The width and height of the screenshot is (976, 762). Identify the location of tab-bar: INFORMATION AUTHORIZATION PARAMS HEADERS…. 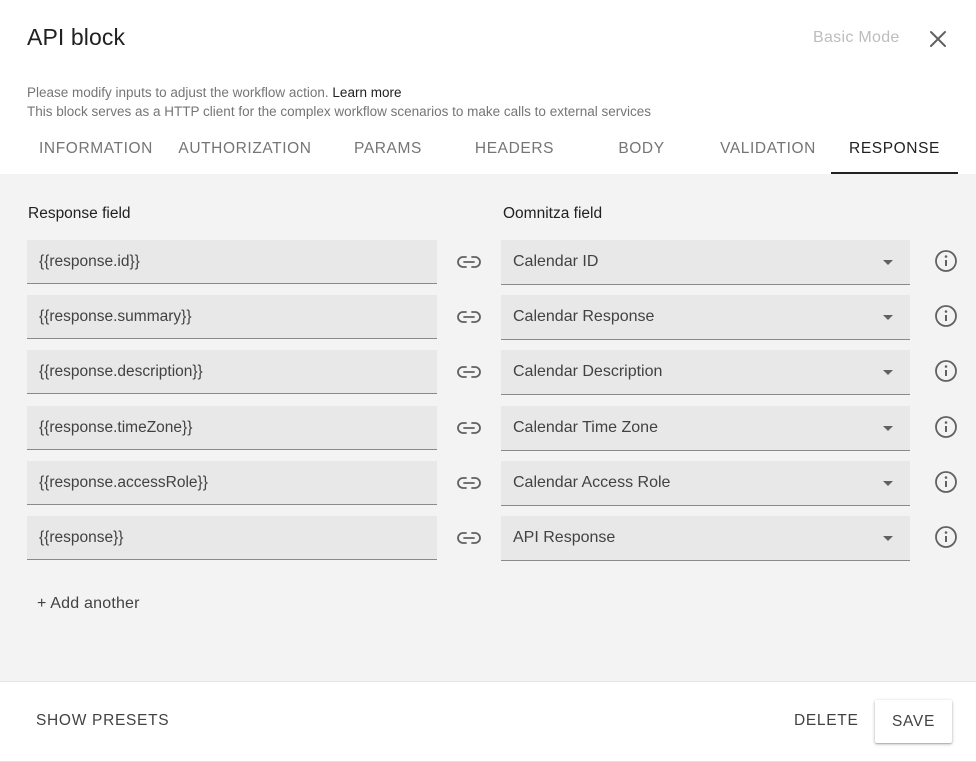
(488, 149).